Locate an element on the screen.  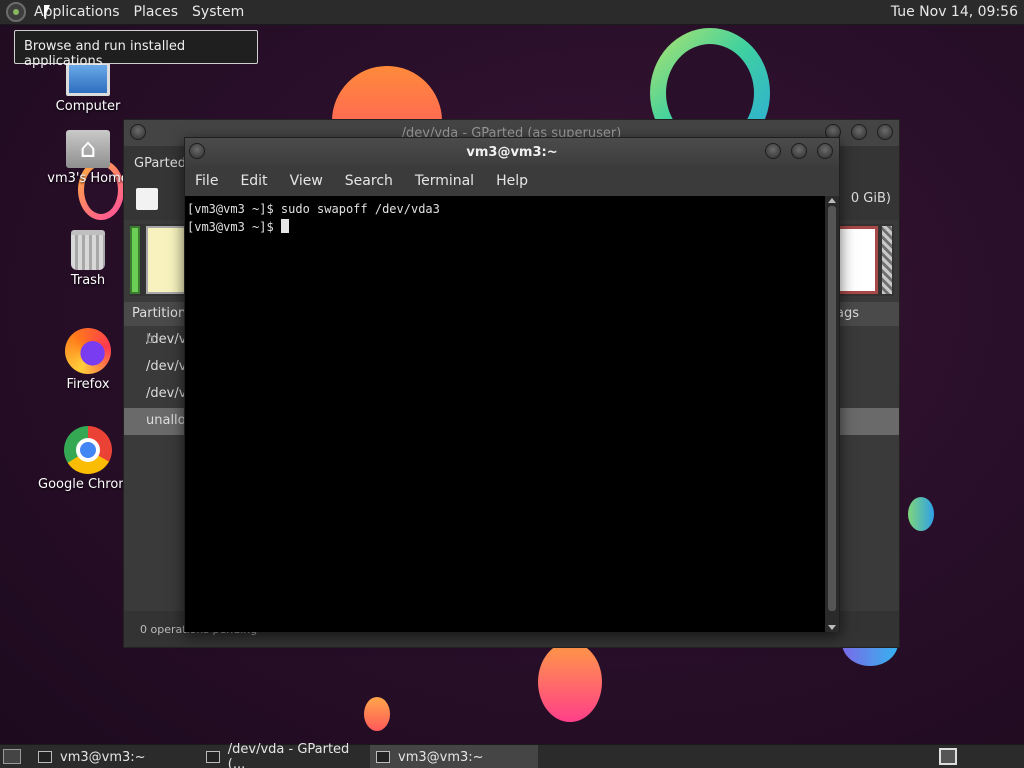
terminal-line: [vm3@vm3 ~]$ sudo swapoff /dev/vda3 is located at coordinates (313, 209).